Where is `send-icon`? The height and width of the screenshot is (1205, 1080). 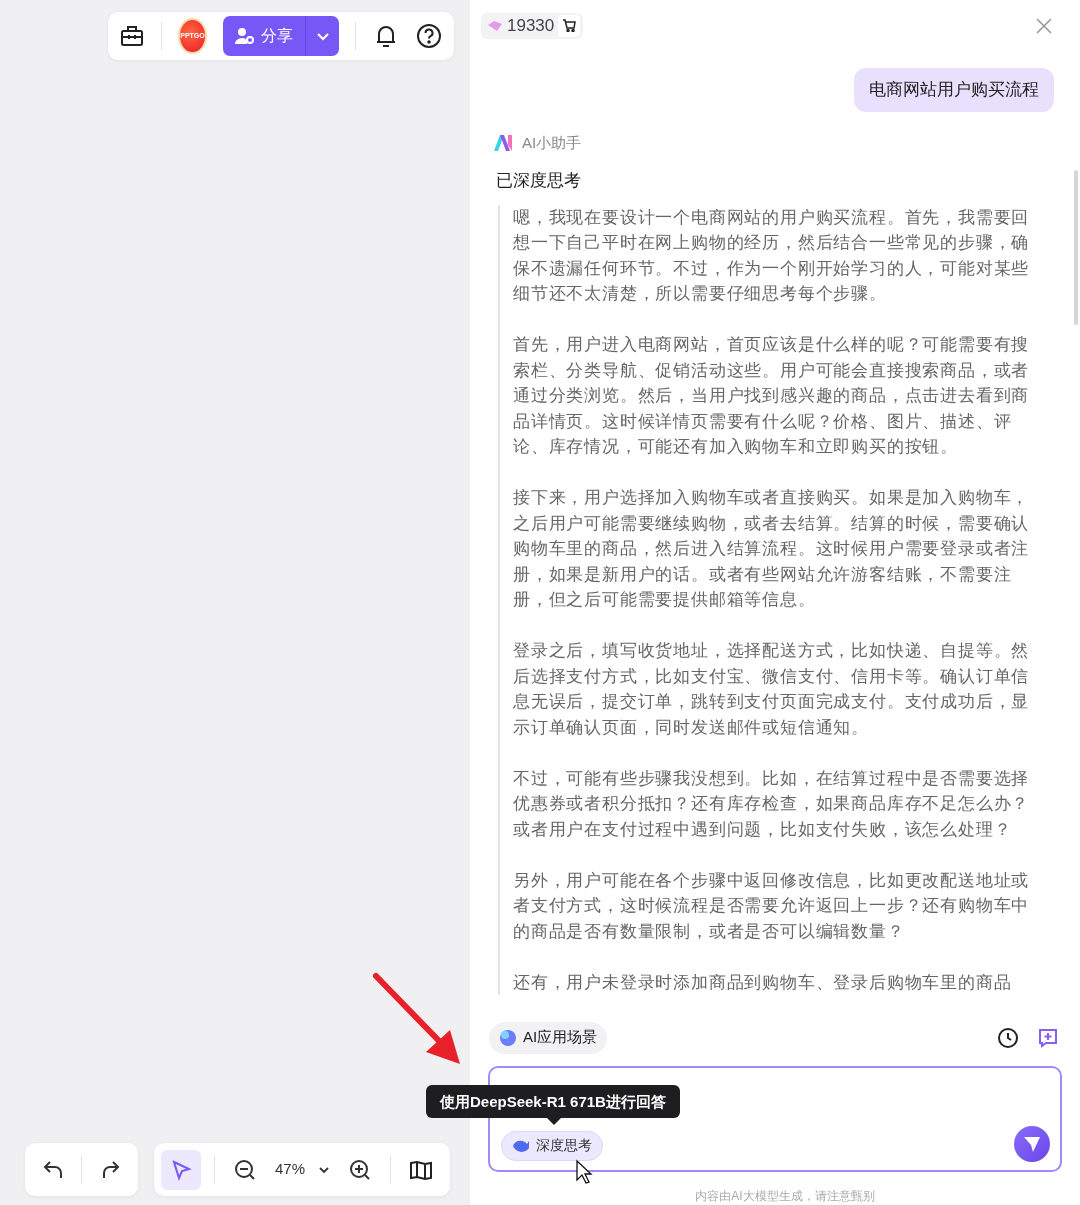 send-icon is located at coordinates (1032, 1143).